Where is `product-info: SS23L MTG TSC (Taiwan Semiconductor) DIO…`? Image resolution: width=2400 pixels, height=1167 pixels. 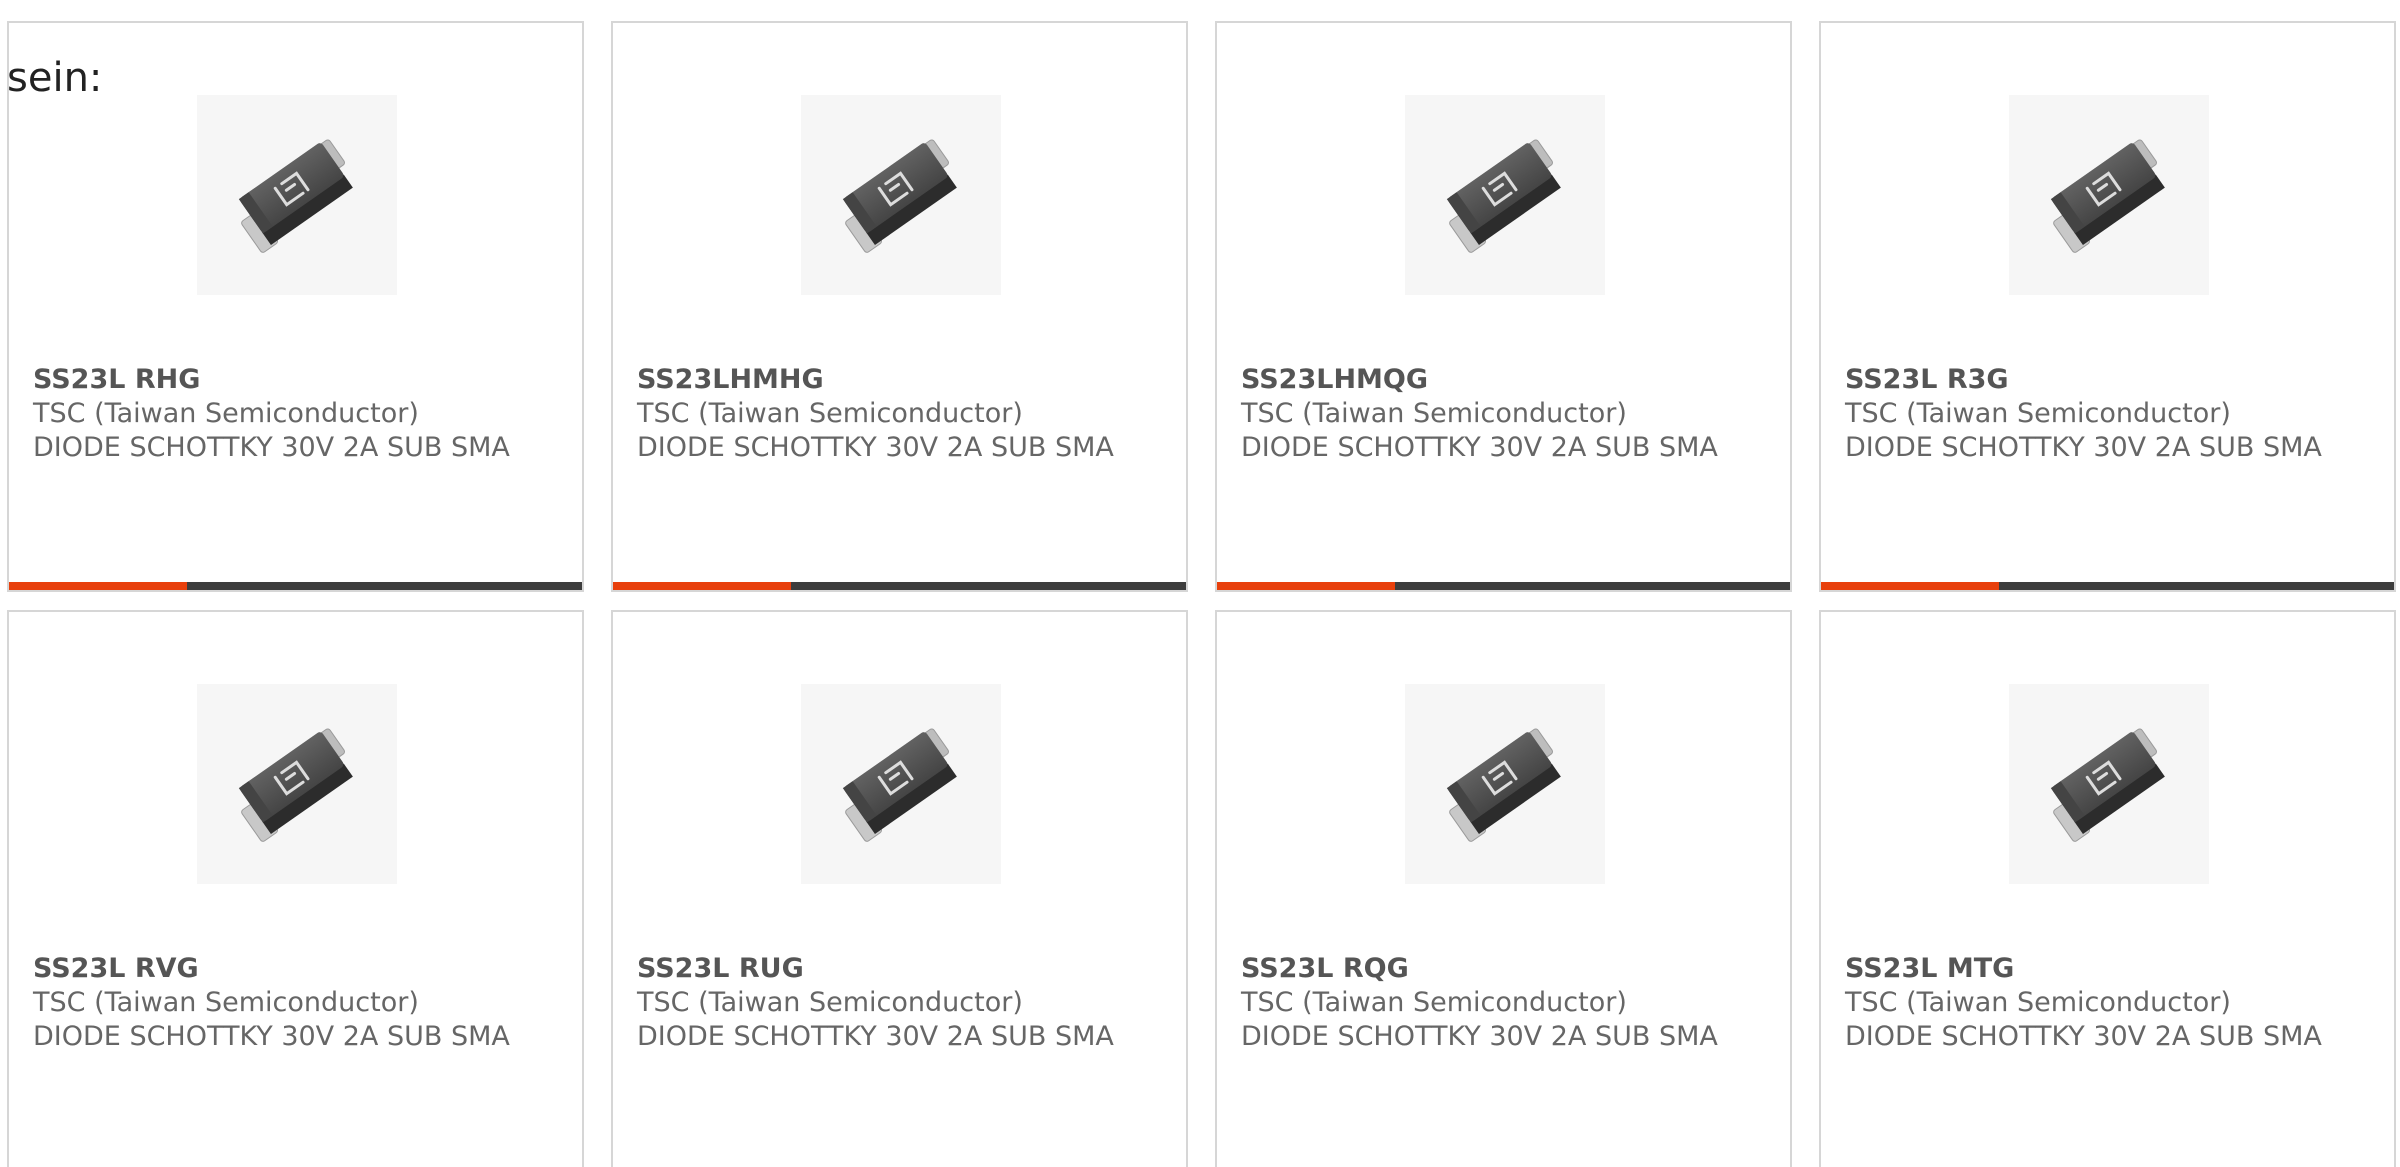 product-info: SS23L MTG TSC (Taiwan Semiconductor) DIO… is located at coordinates (2105, 1003).